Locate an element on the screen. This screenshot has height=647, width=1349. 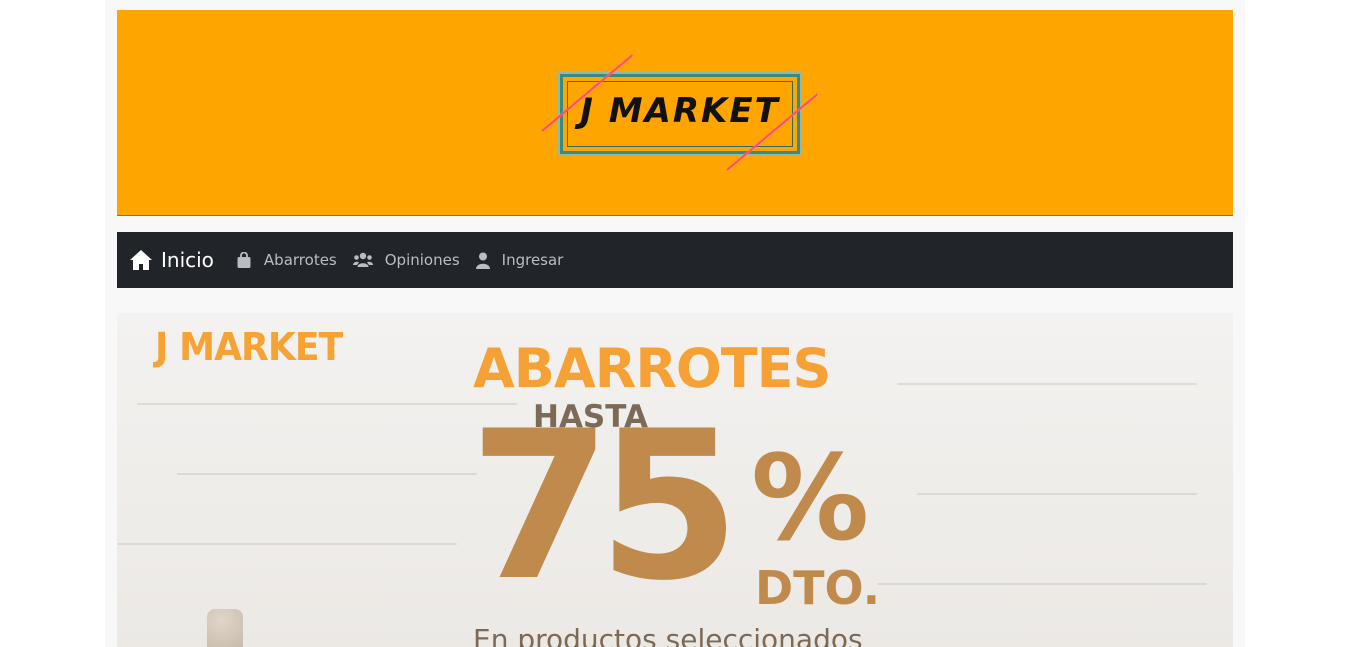
logo-text: J MARKET is located at coordinates (680, 111).